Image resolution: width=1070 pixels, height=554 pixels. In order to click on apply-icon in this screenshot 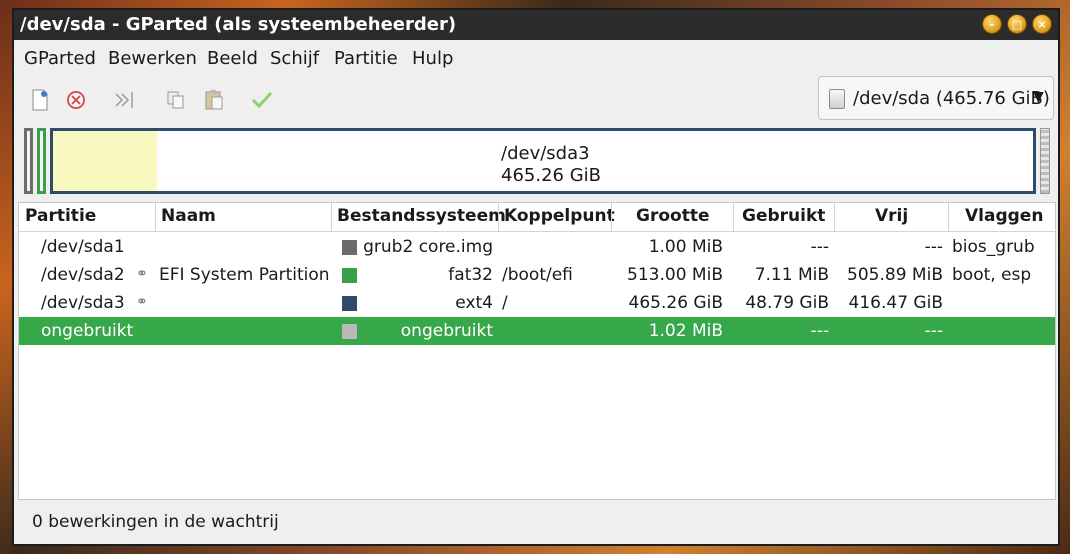, I will do `click(262, 100)`.